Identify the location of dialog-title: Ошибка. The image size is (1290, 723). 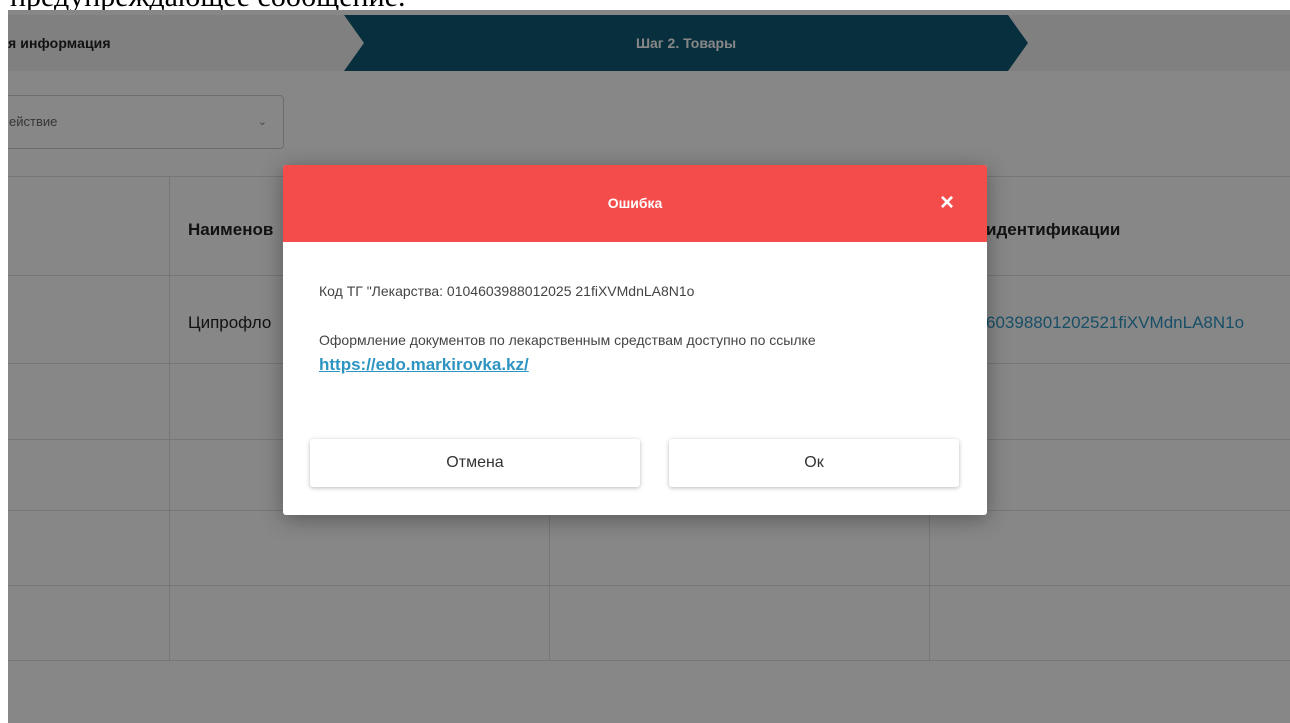
(635, 203).